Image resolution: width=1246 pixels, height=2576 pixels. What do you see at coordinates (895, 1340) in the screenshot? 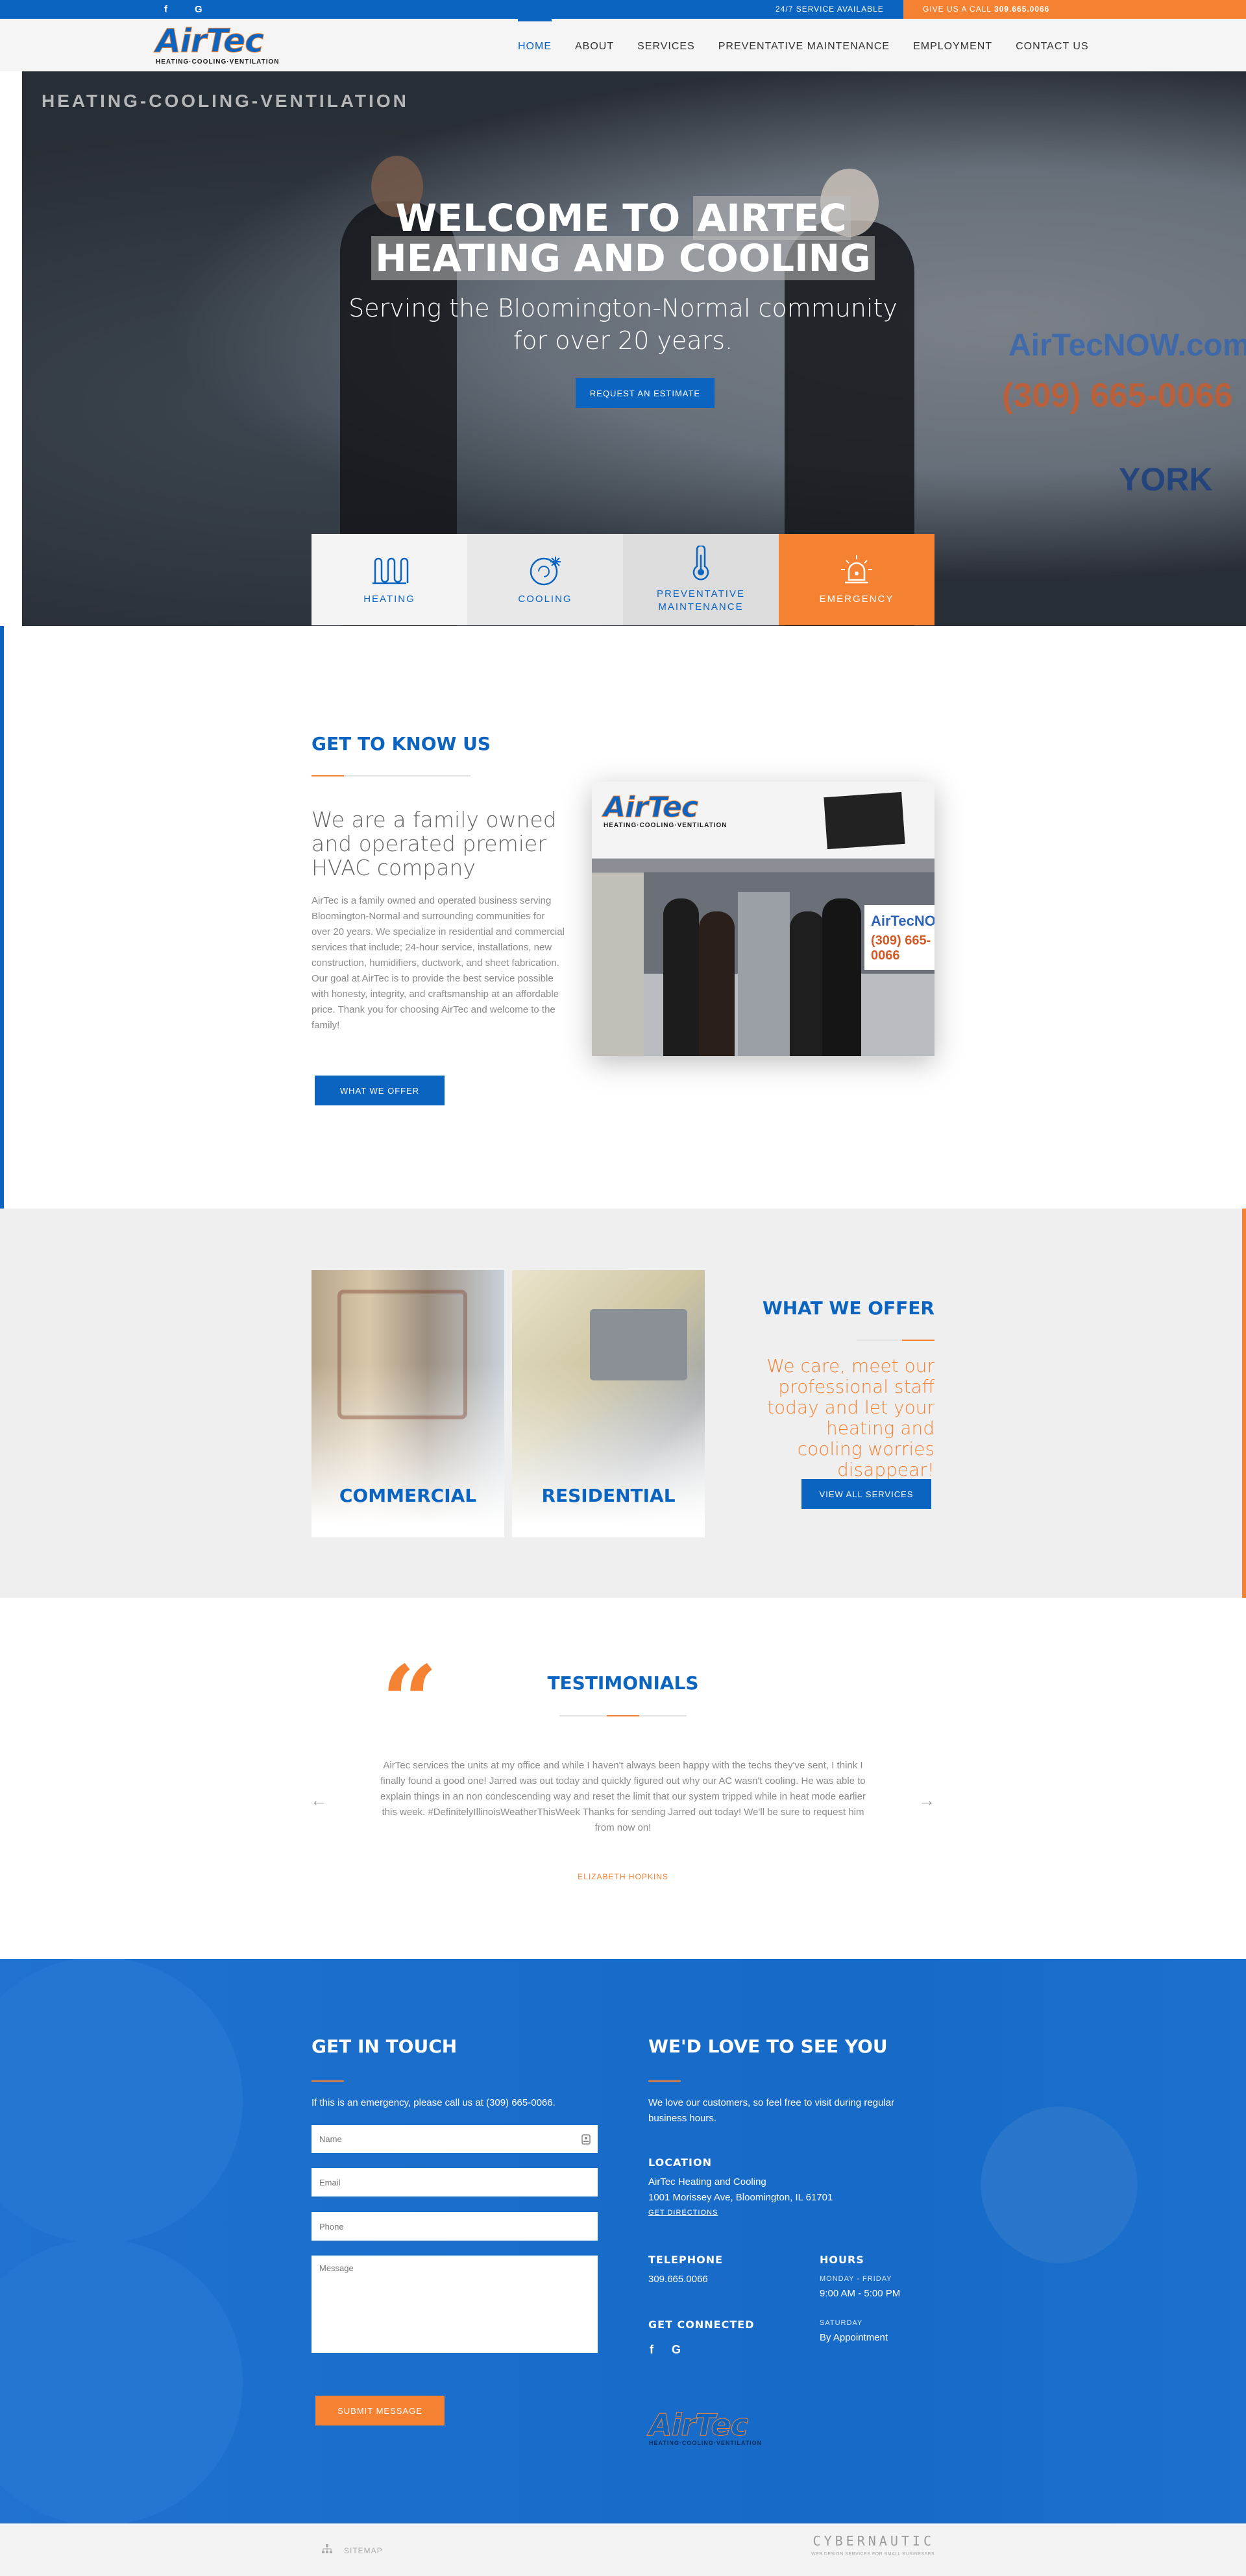
I see `offer-rule` at bounding box center [895, 1340].